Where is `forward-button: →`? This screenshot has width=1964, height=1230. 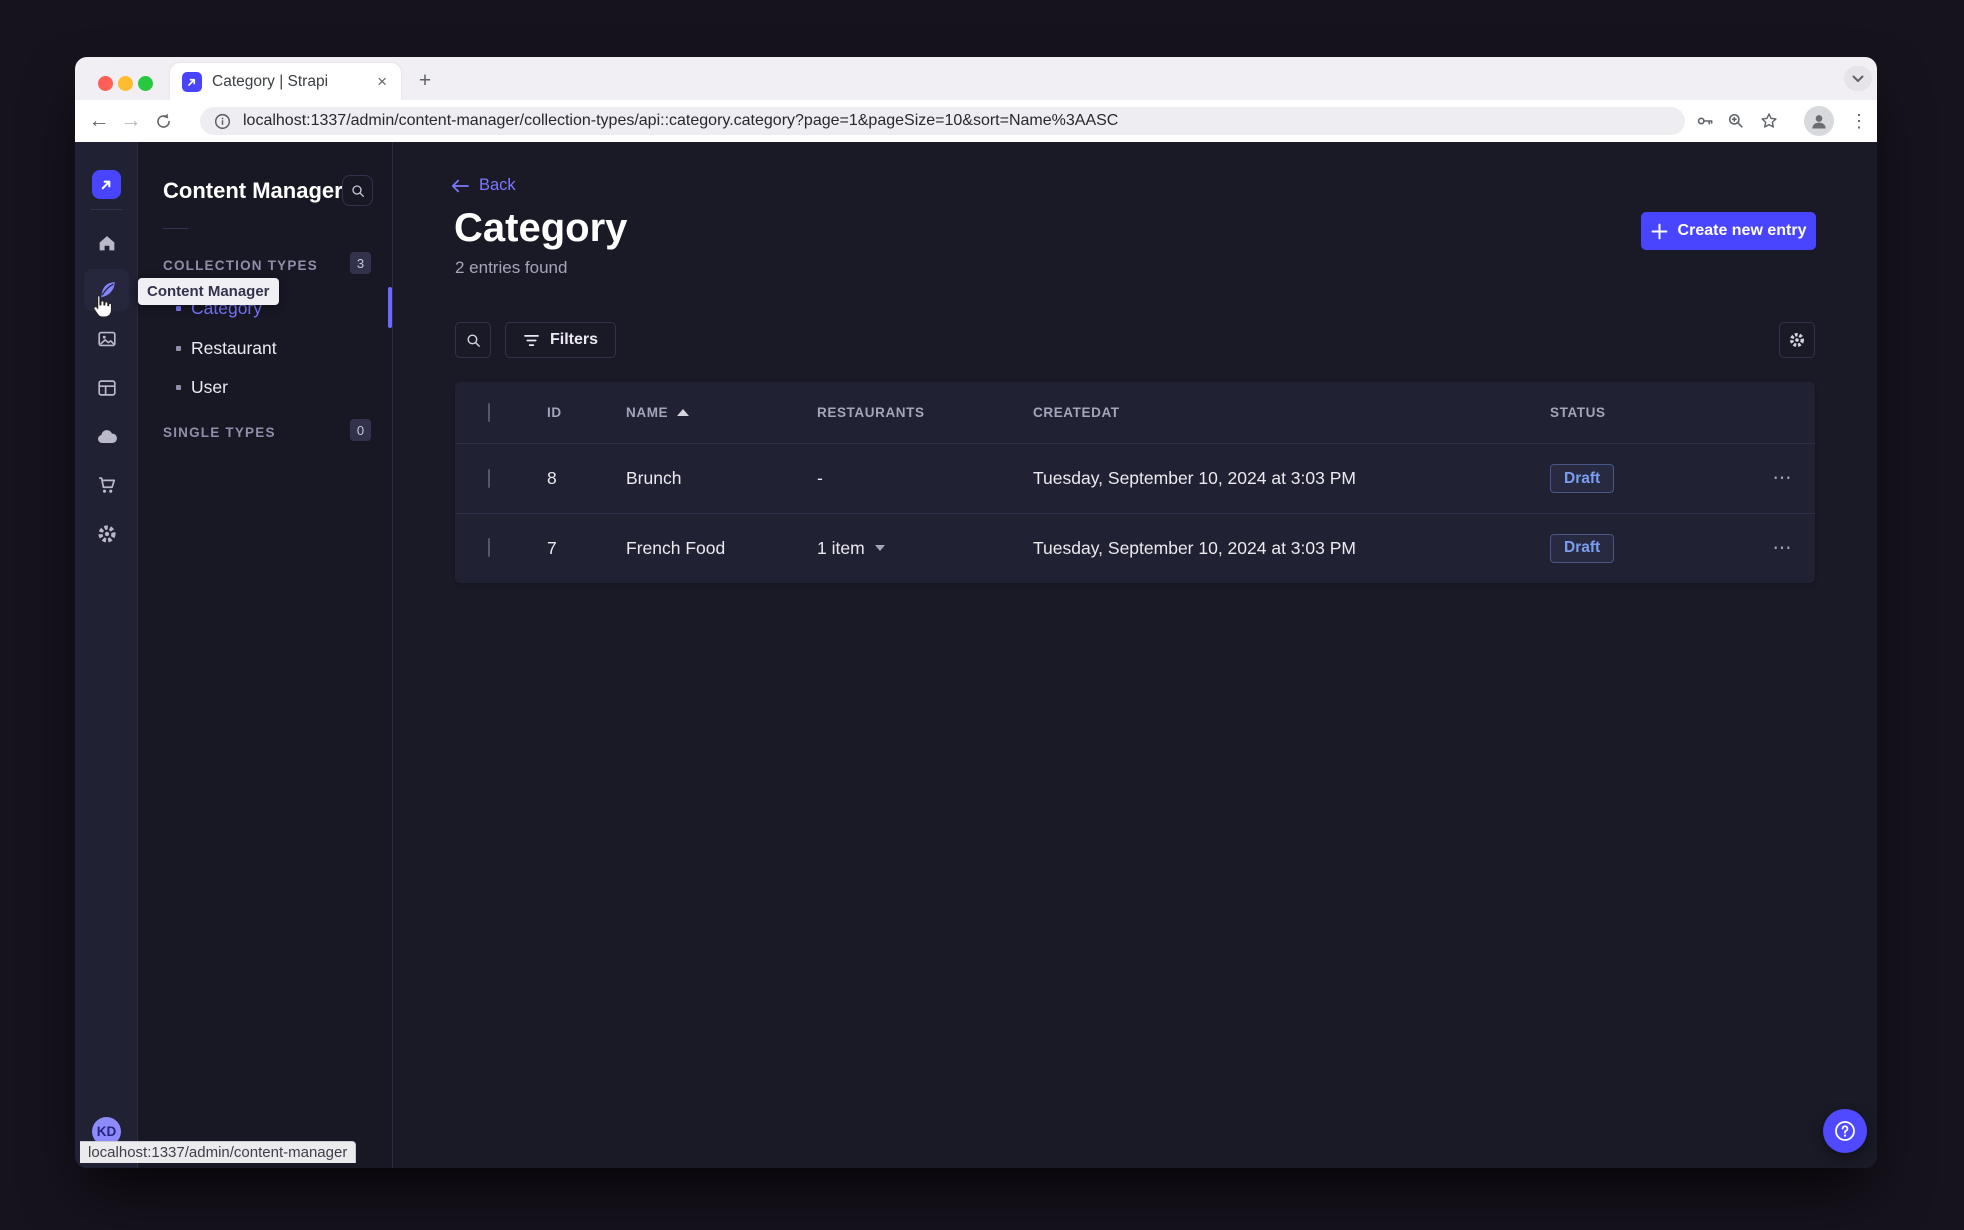 forward-button: → is located at coordinates (131, 120).